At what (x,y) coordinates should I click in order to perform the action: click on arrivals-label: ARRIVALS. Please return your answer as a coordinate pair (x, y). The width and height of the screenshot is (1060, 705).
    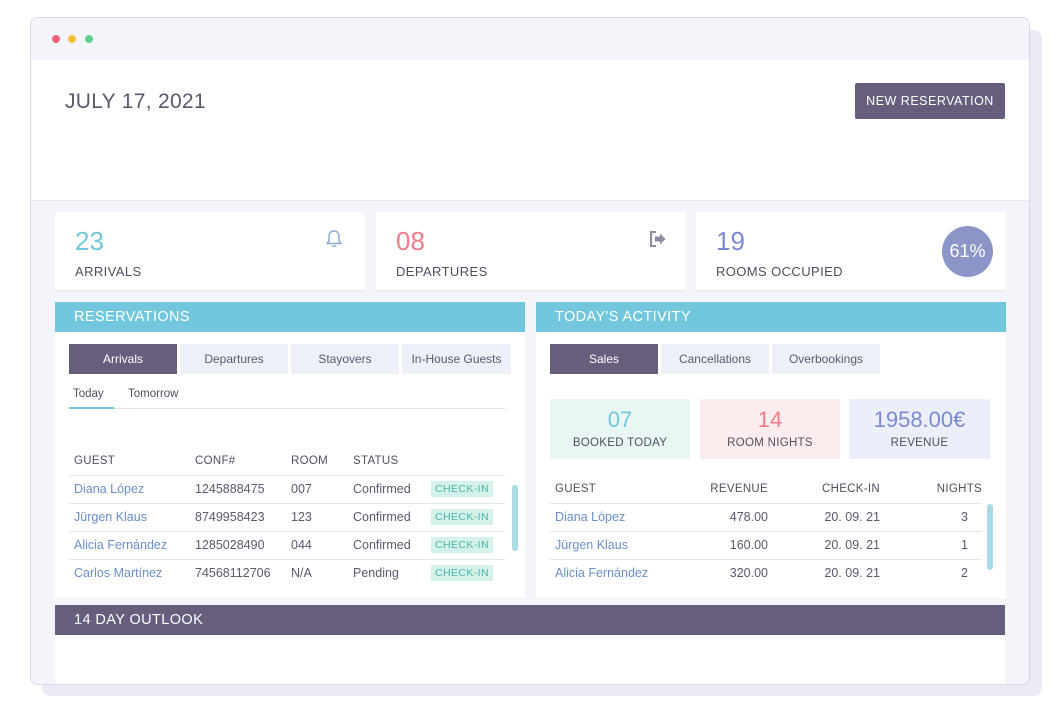
    Looking at the image, I should click on (108, 271).